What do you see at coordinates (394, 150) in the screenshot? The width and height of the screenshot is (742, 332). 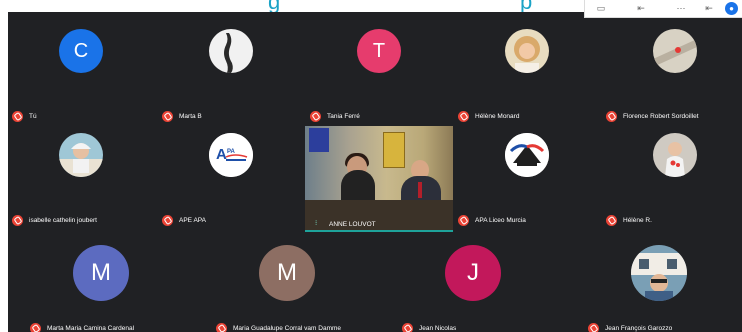 I see `video-poster` at bounding box center [394, 150].